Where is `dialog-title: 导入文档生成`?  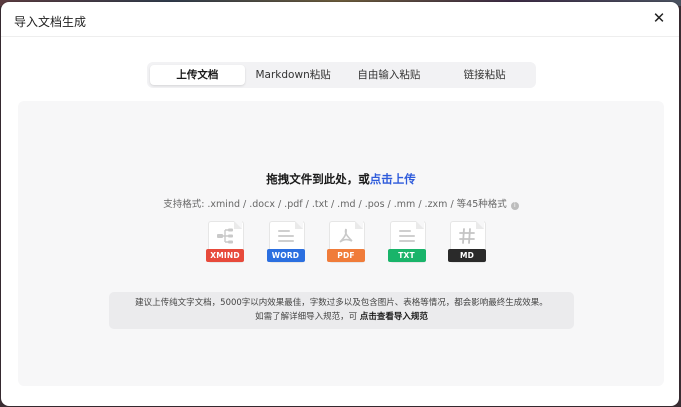
dialog-title: 导入文档生成 is located at coordinates (50, 22).